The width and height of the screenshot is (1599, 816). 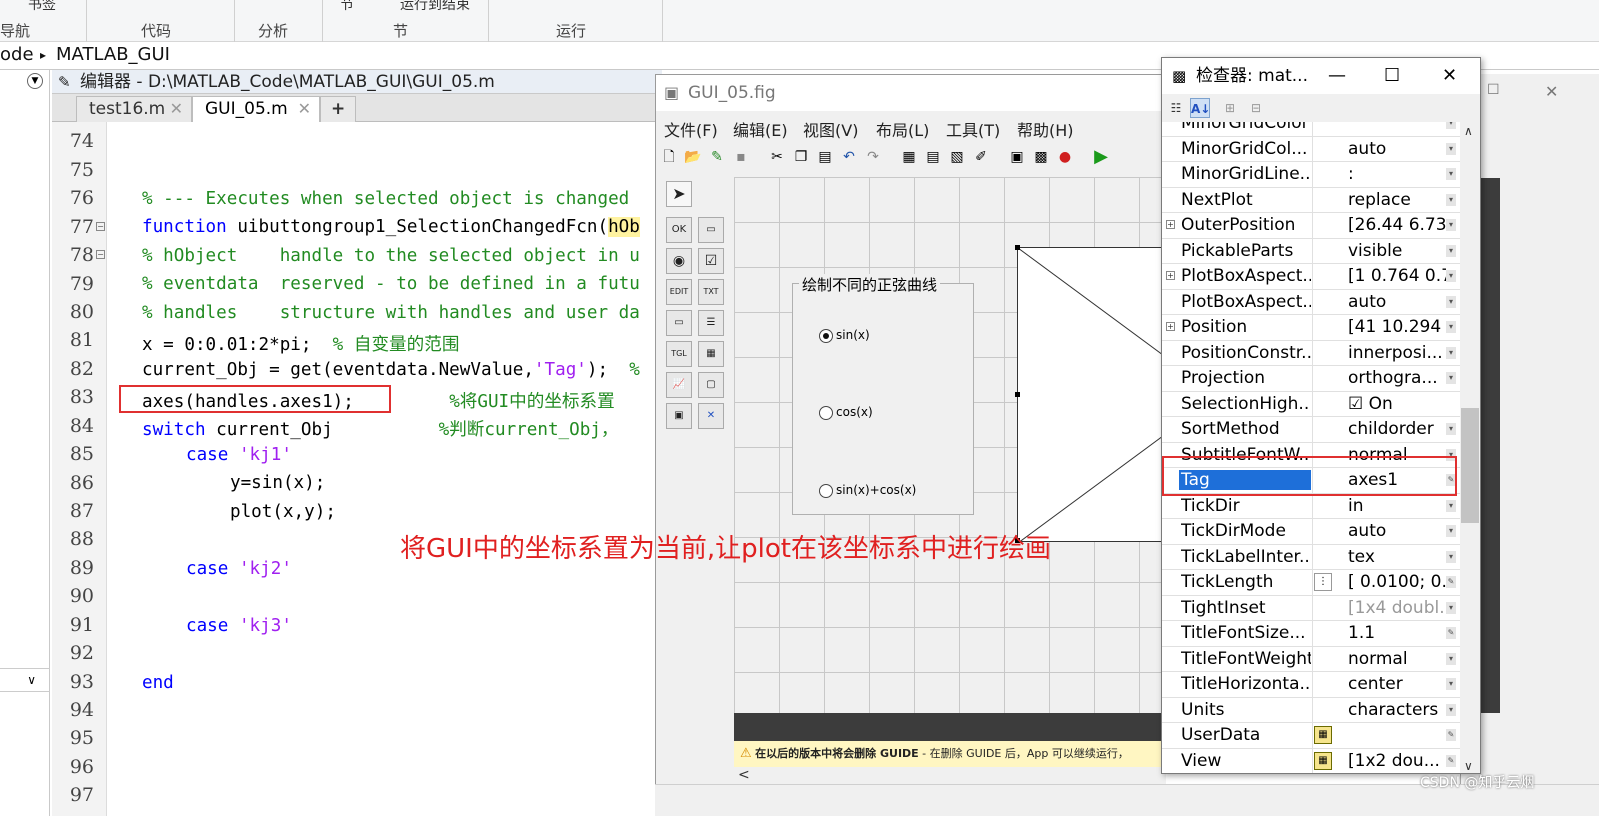 What do you see at coordinates (1311, 226) in the screenshot?
I see `property-row: + OuterPosition [26.44 6.735...▾` at bounding box center [1311, 226].